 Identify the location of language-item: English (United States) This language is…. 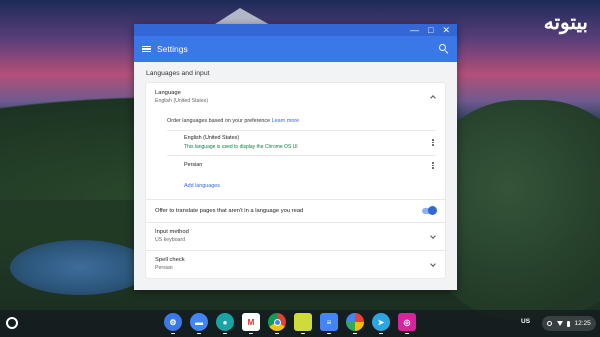
(301, 142).